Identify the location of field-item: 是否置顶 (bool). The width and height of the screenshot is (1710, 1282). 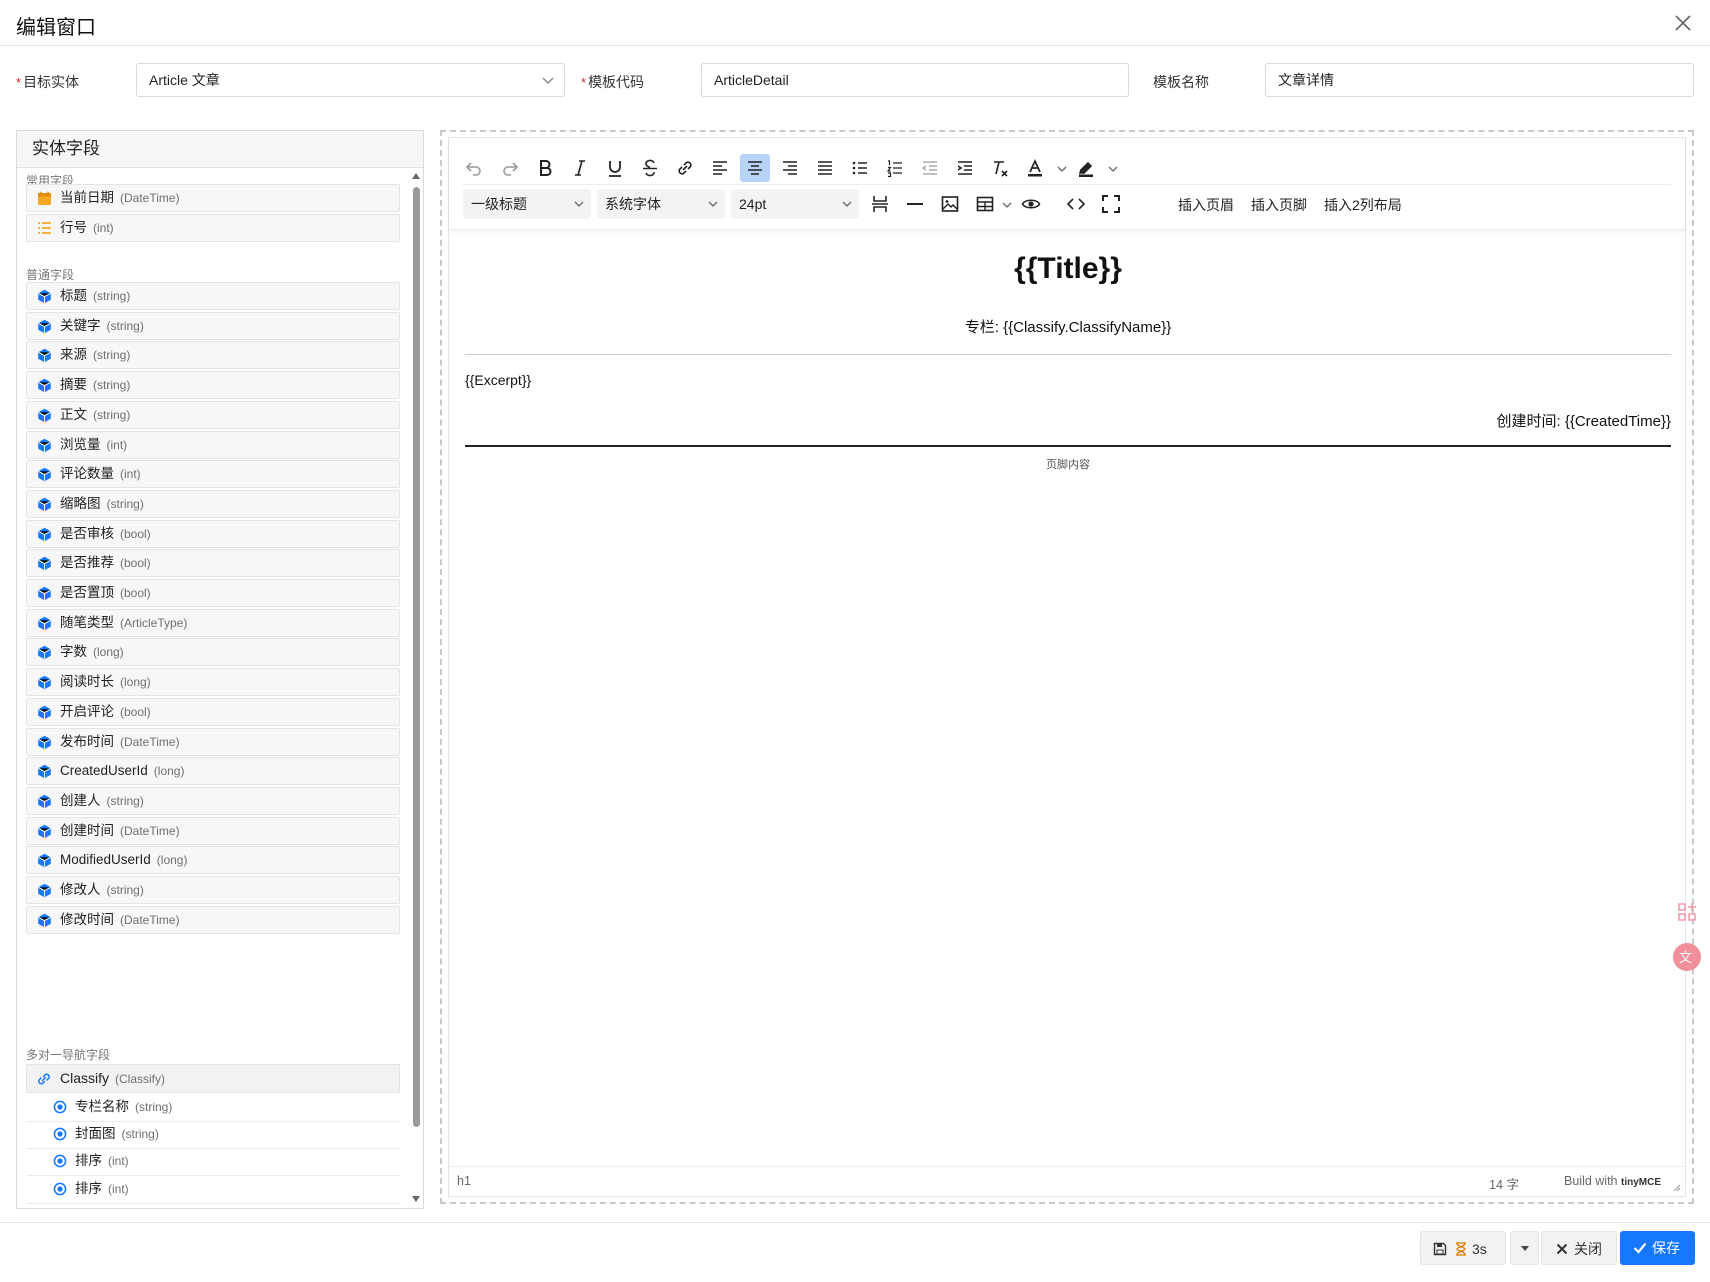
(213, 593).